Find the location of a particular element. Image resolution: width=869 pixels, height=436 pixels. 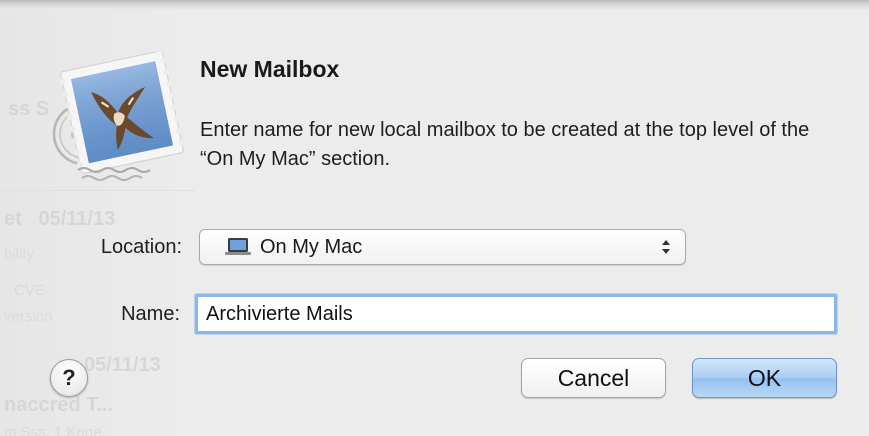

background-text: et 05/11/13 is located at coordinates (60, 219).